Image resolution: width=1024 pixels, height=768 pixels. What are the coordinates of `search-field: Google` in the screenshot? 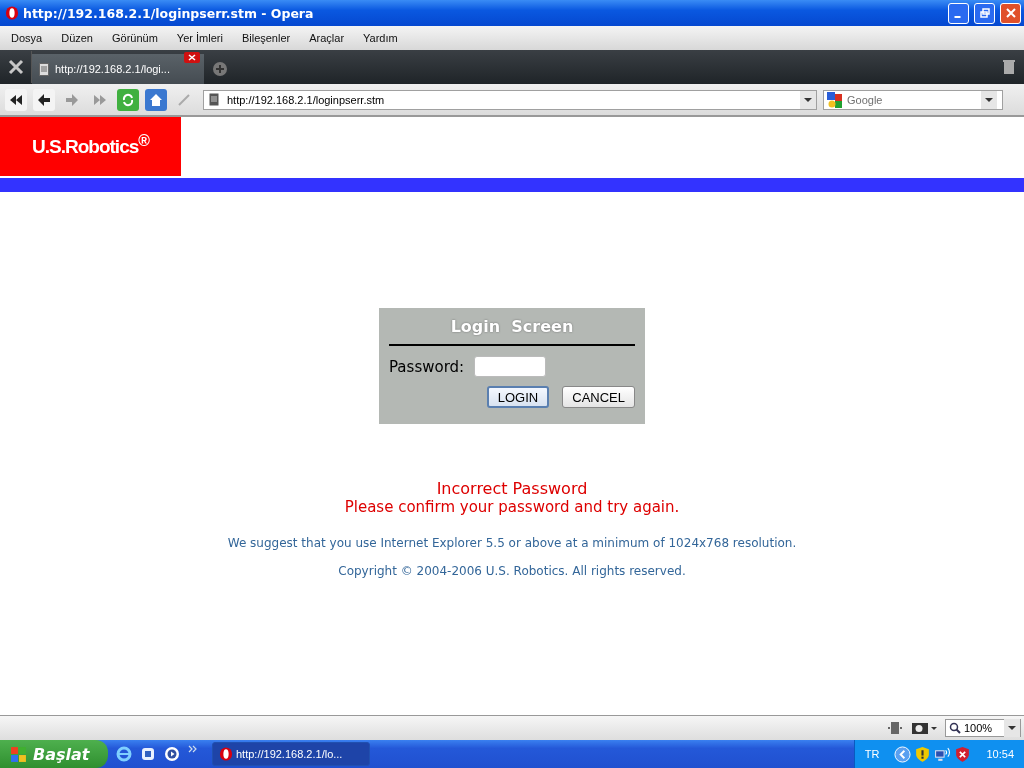 It's located at (912, 99).